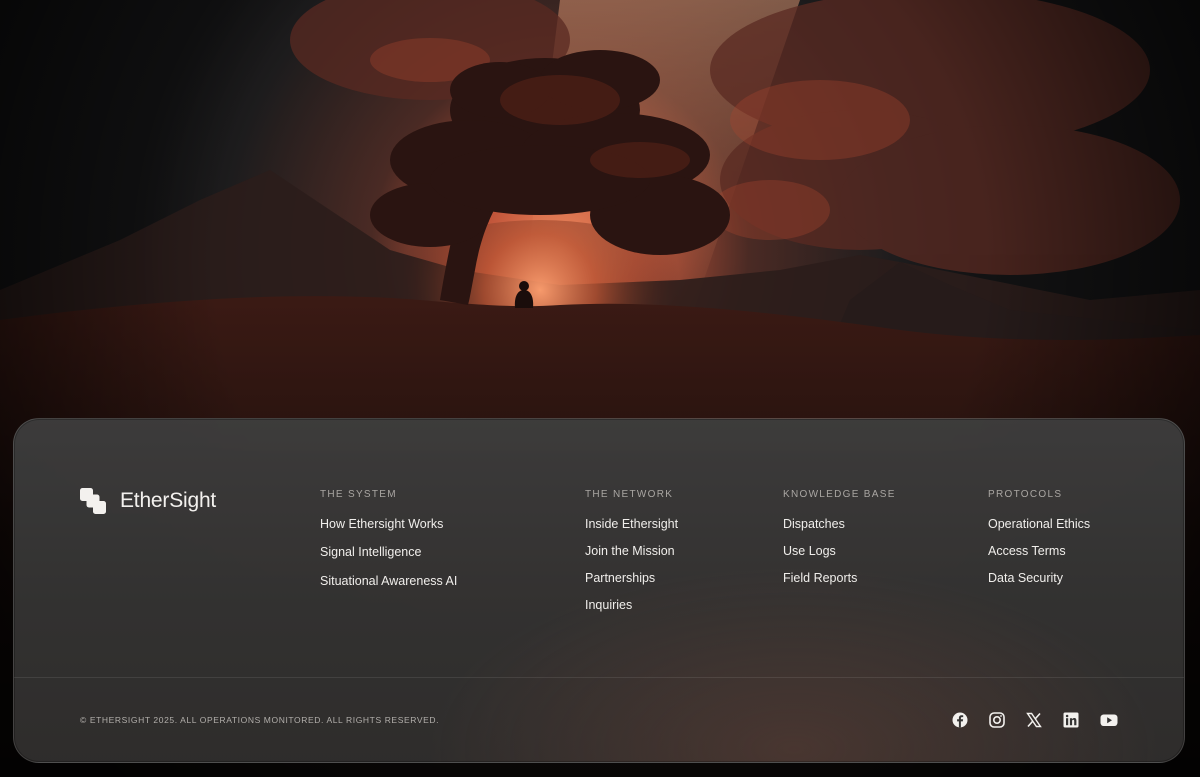  I want to click on footer-link-partnerships: Partnerships, so click(631, 578).